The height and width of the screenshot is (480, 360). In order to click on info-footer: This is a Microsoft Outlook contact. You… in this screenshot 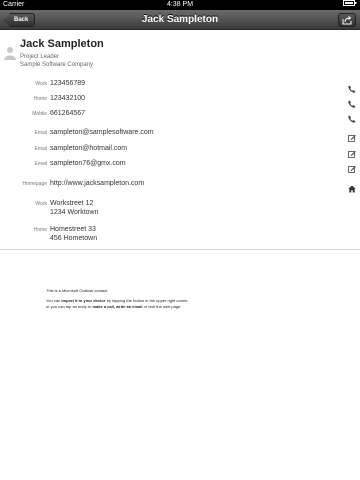, I will do `click(181, 301)`.